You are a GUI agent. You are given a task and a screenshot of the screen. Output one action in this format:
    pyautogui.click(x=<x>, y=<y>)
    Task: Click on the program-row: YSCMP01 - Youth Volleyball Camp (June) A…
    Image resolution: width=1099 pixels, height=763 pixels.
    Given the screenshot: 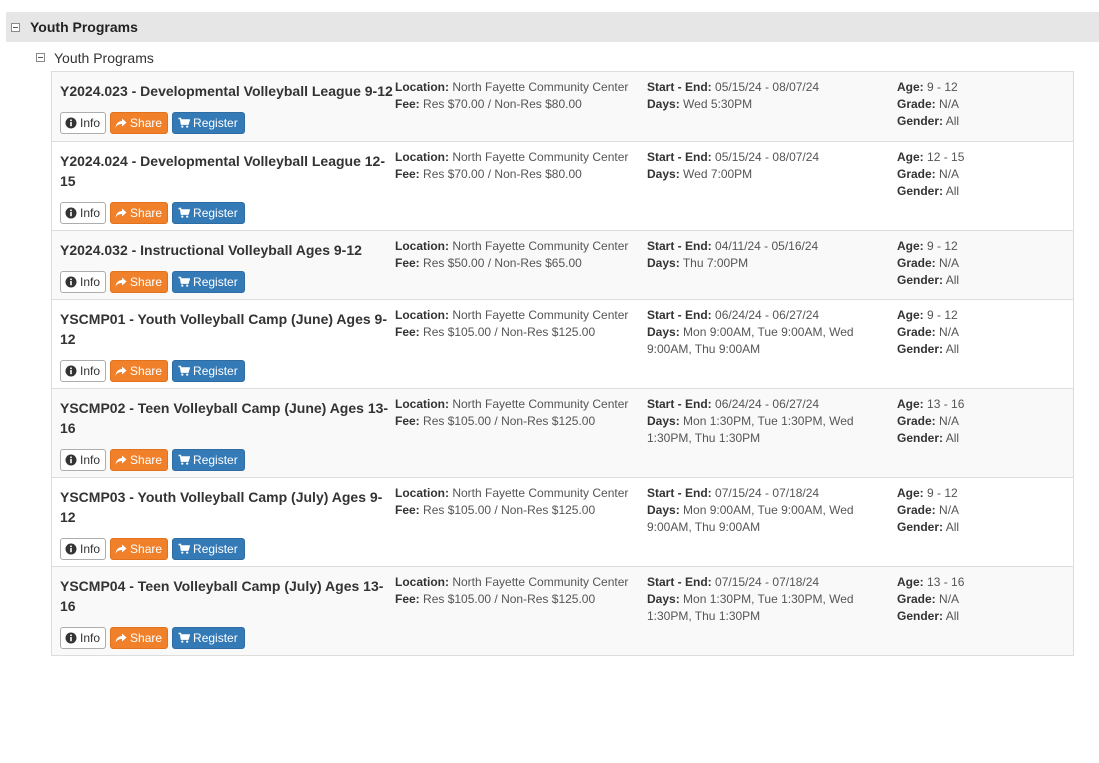 What is the action you would take?
    pyautogui.click(x=562, y=343)
    